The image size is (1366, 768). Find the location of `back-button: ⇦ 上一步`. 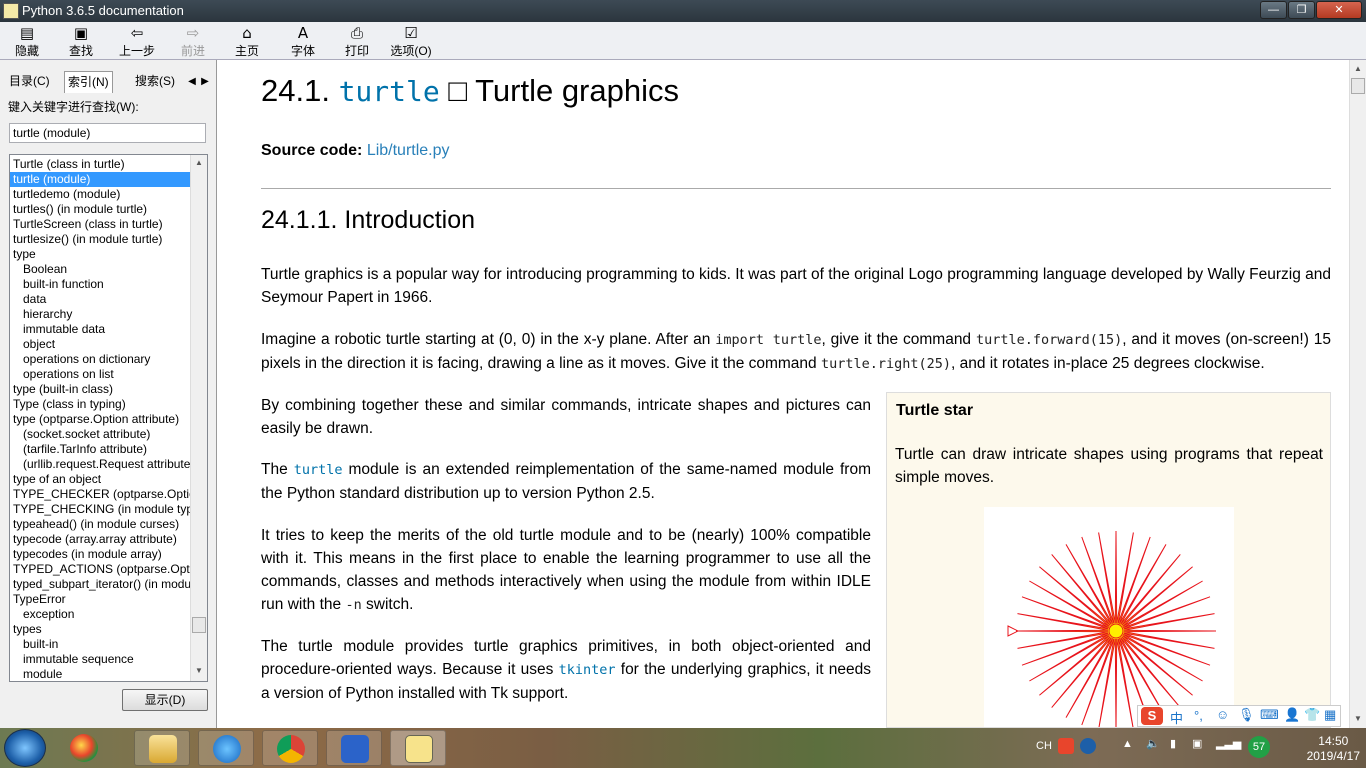

back-button: ⇦ 上一步 is located at coordinates (137, 41).